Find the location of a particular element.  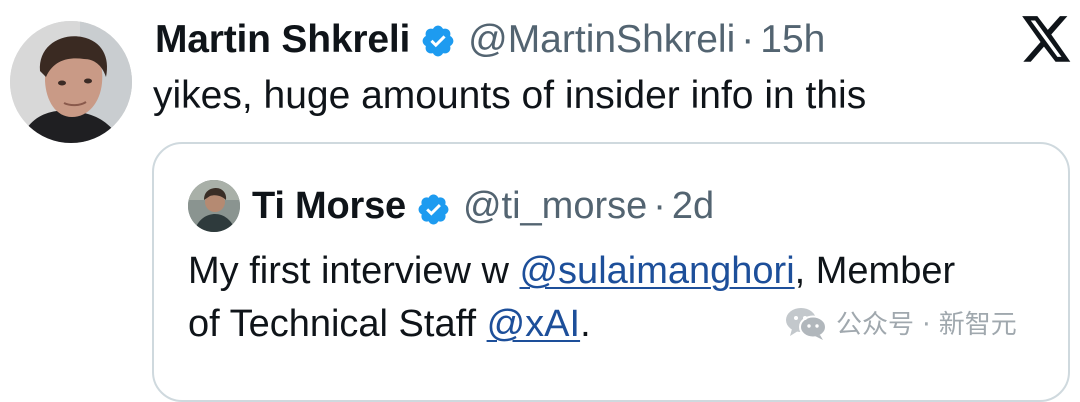

quoted-author-name: Ti Morse is located at coordinates (329, 206).